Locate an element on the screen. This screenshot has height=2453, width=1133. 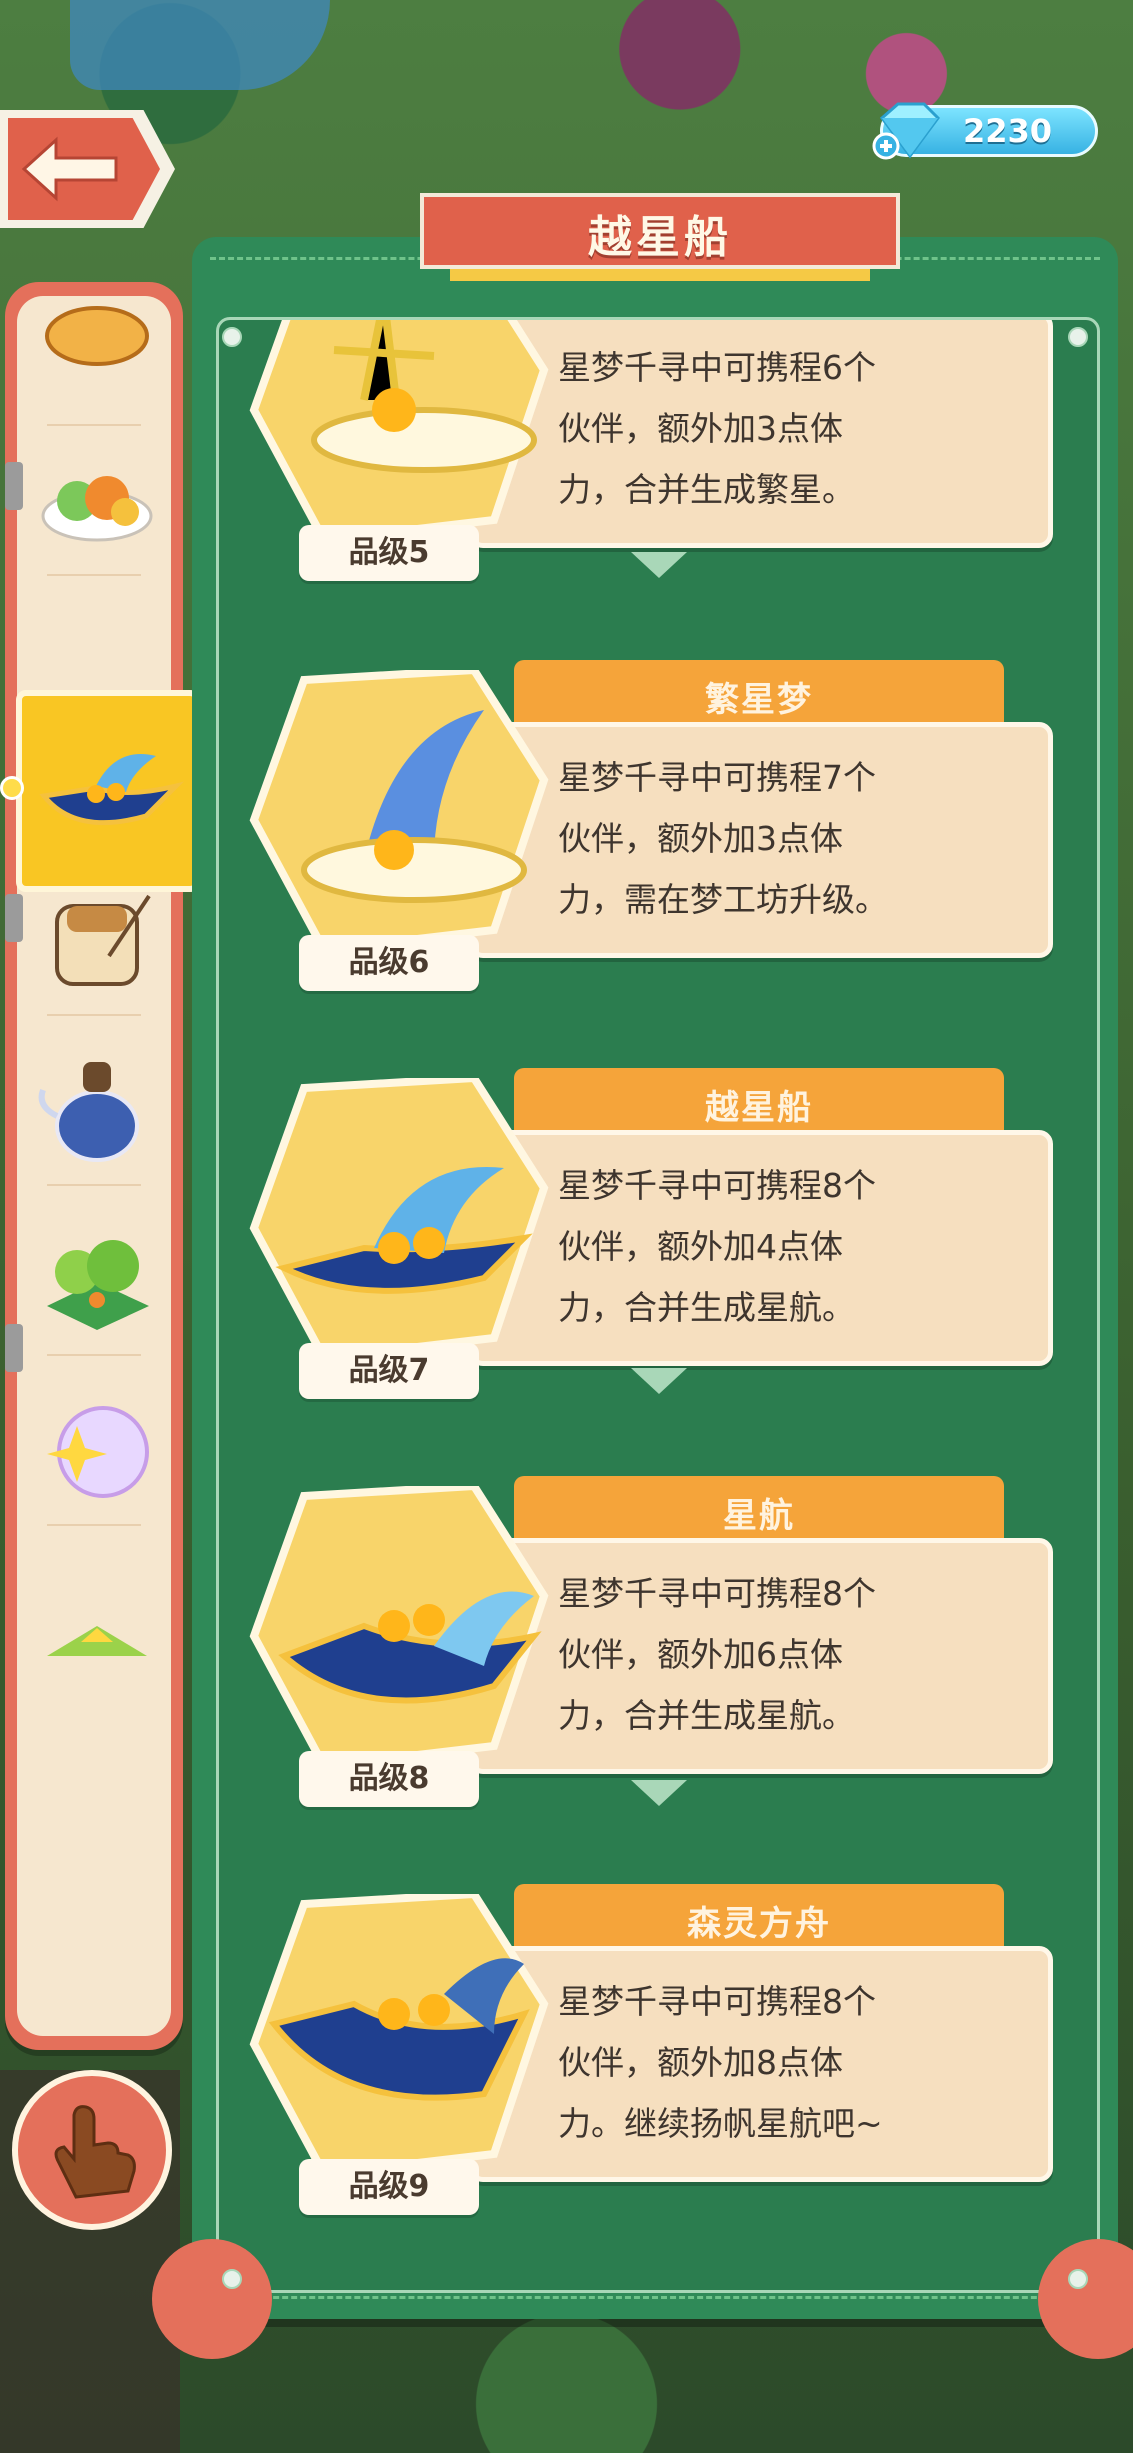
list-item: 森灵方舟 星梦千寻中可携程8个 伙伴，额外加8点体 力。继续扬帆星航吧~ 品级9 is located at coordinates (658, 2049).